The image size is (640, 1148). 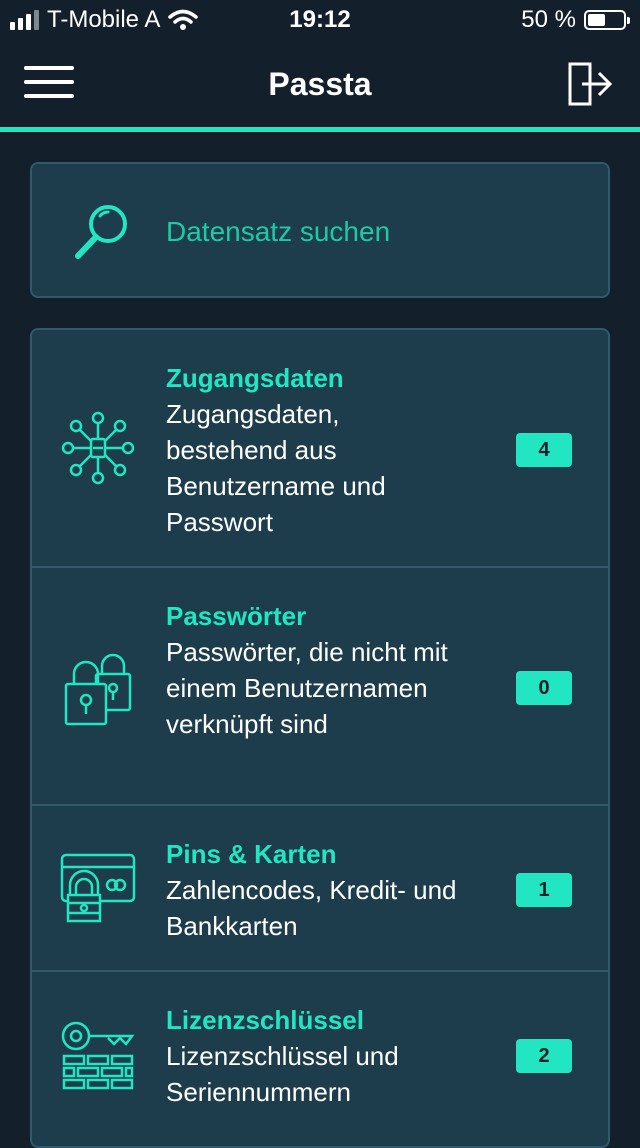 I want to click on count-badge: 1, so click(x=544, y=890).